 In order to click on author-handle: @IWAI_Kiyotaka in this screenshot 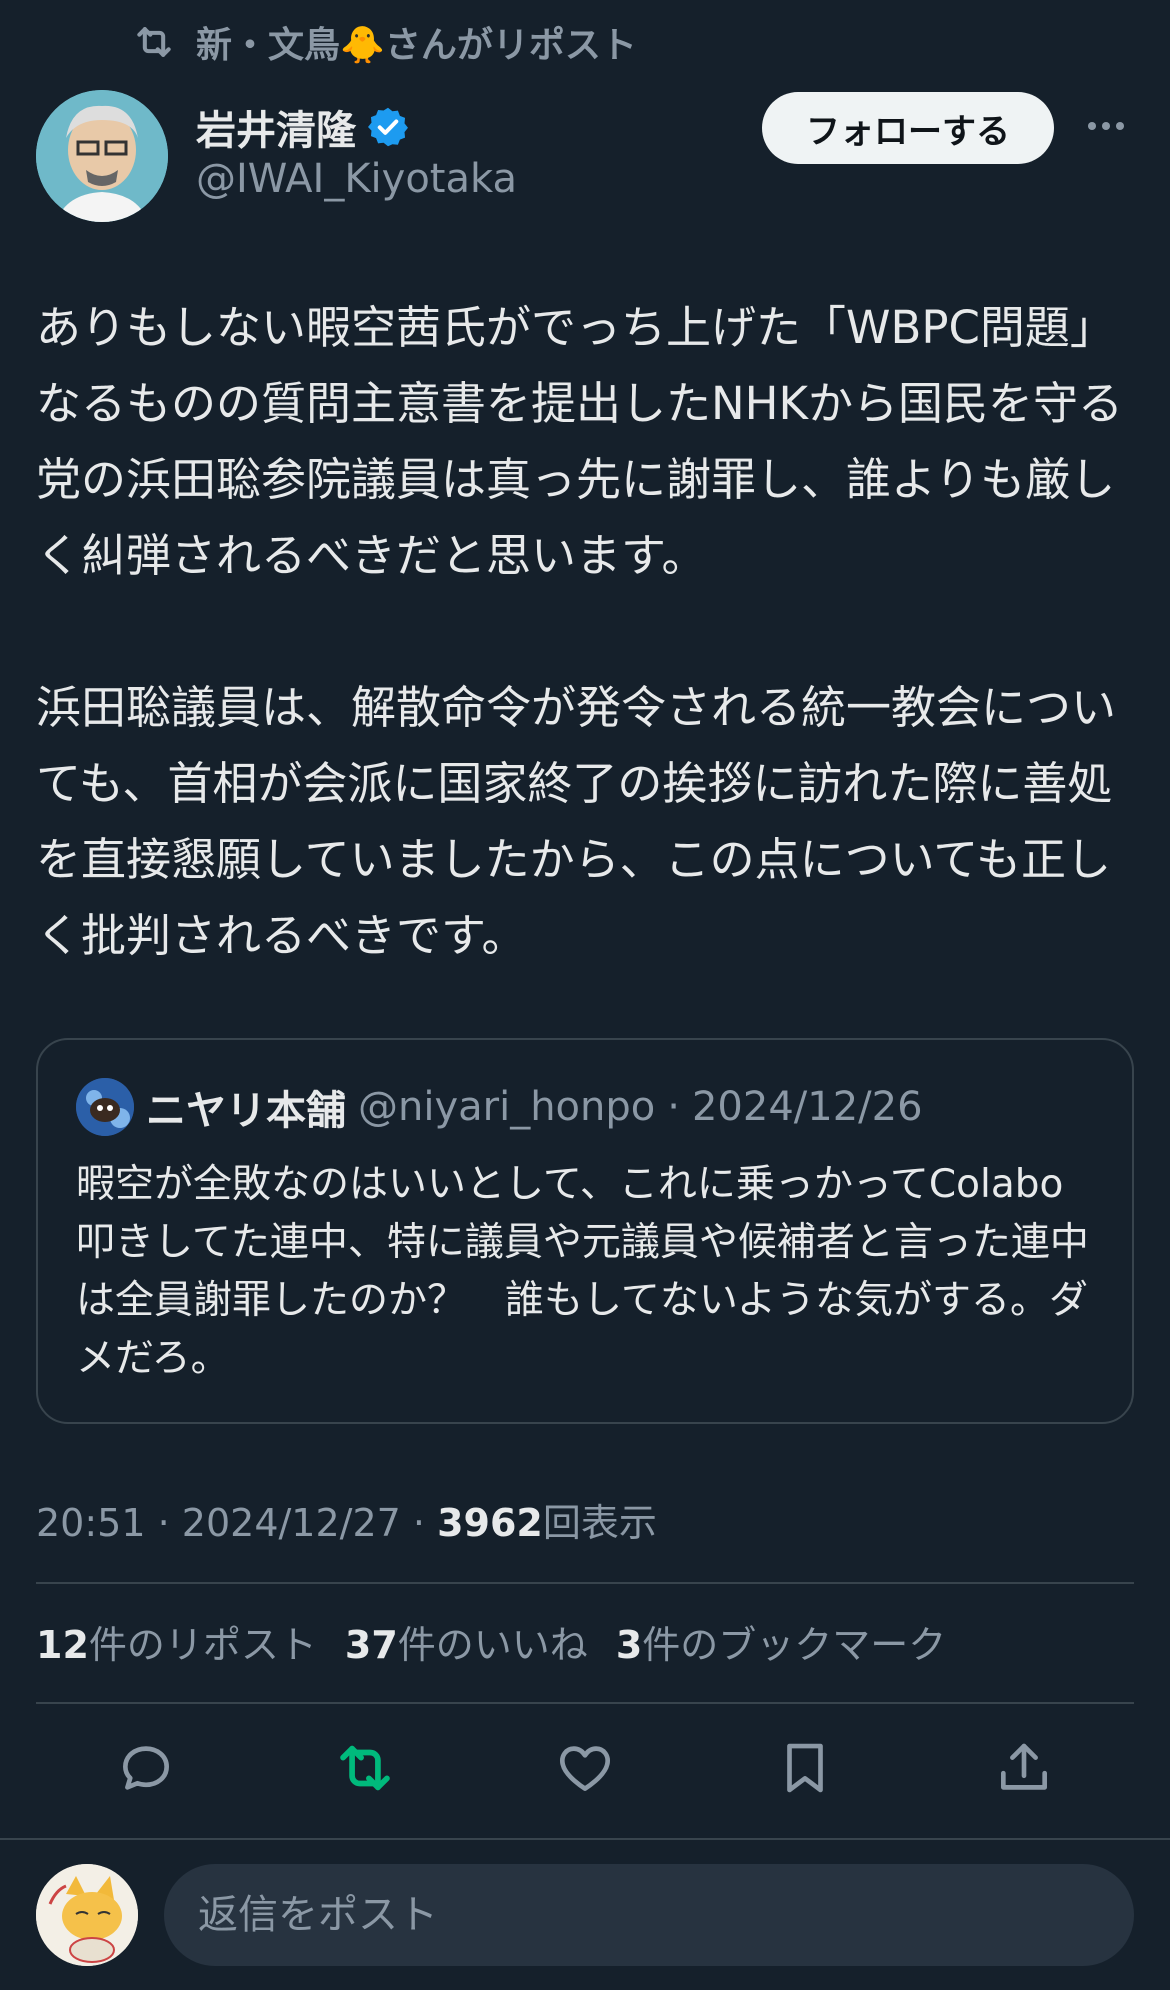, I will do `click(356, 179)`.